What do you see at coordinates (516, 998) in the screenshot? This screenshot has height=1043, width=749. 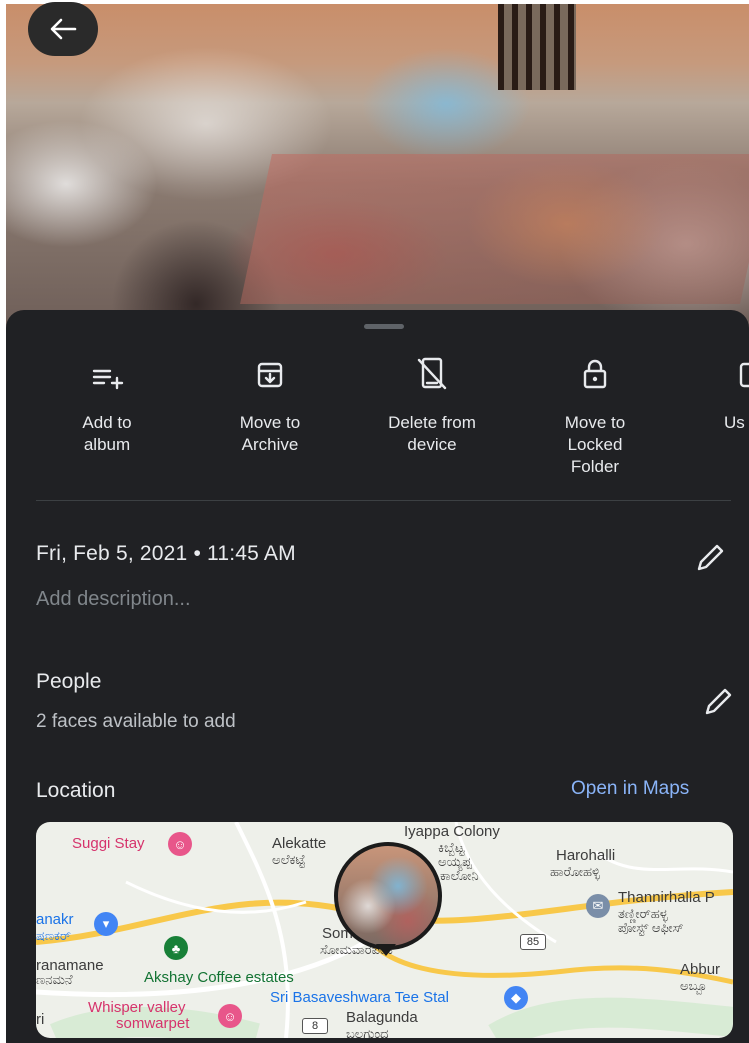 I see `shop-bag-icon: ◆` at bounding box center [516, 998].